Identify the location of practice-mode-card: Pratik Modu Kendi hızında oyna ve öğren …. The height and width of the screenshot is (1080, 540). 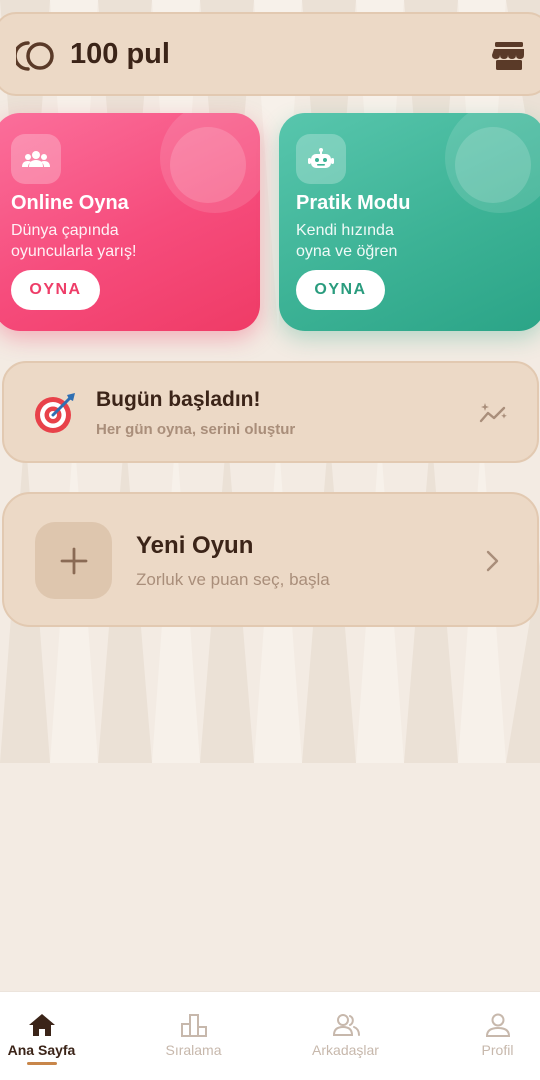
(409, 222).